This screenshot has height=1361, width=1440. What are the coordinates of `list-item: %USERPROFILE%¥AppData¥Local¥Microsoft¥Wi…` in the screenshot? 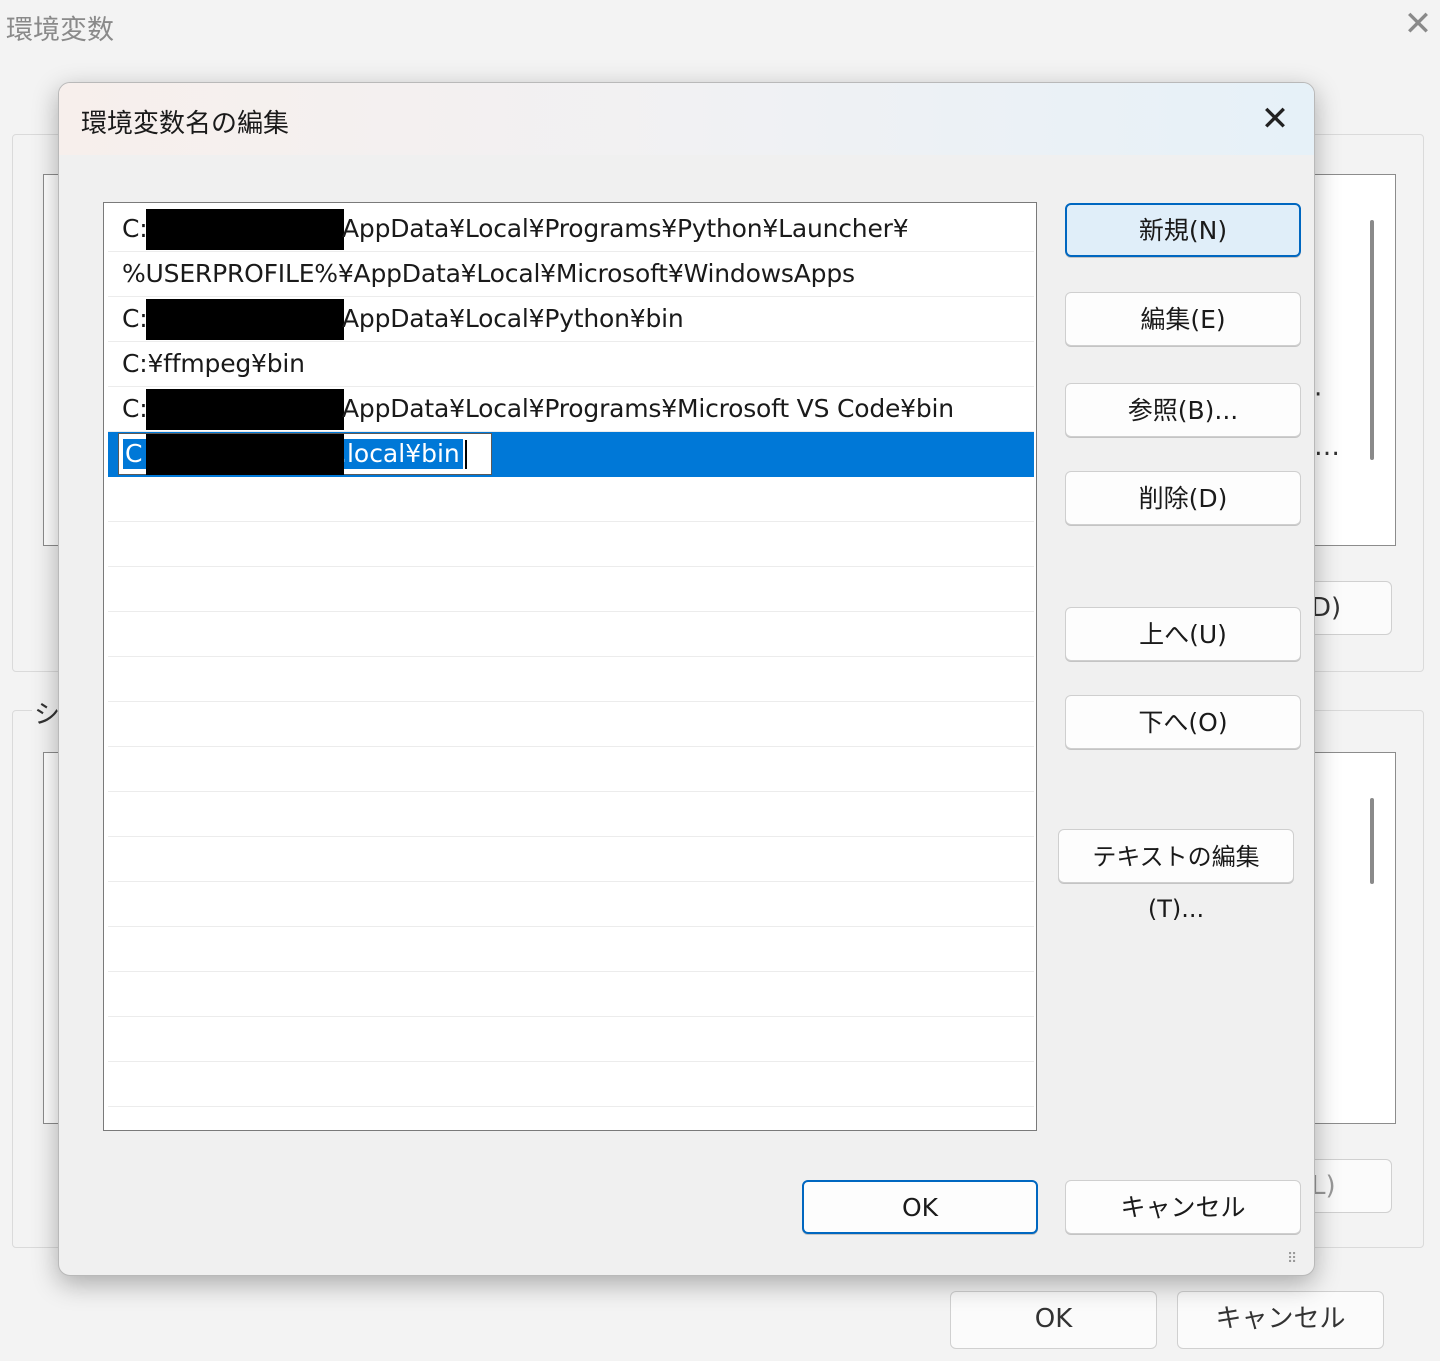 It's located at (571, 274).